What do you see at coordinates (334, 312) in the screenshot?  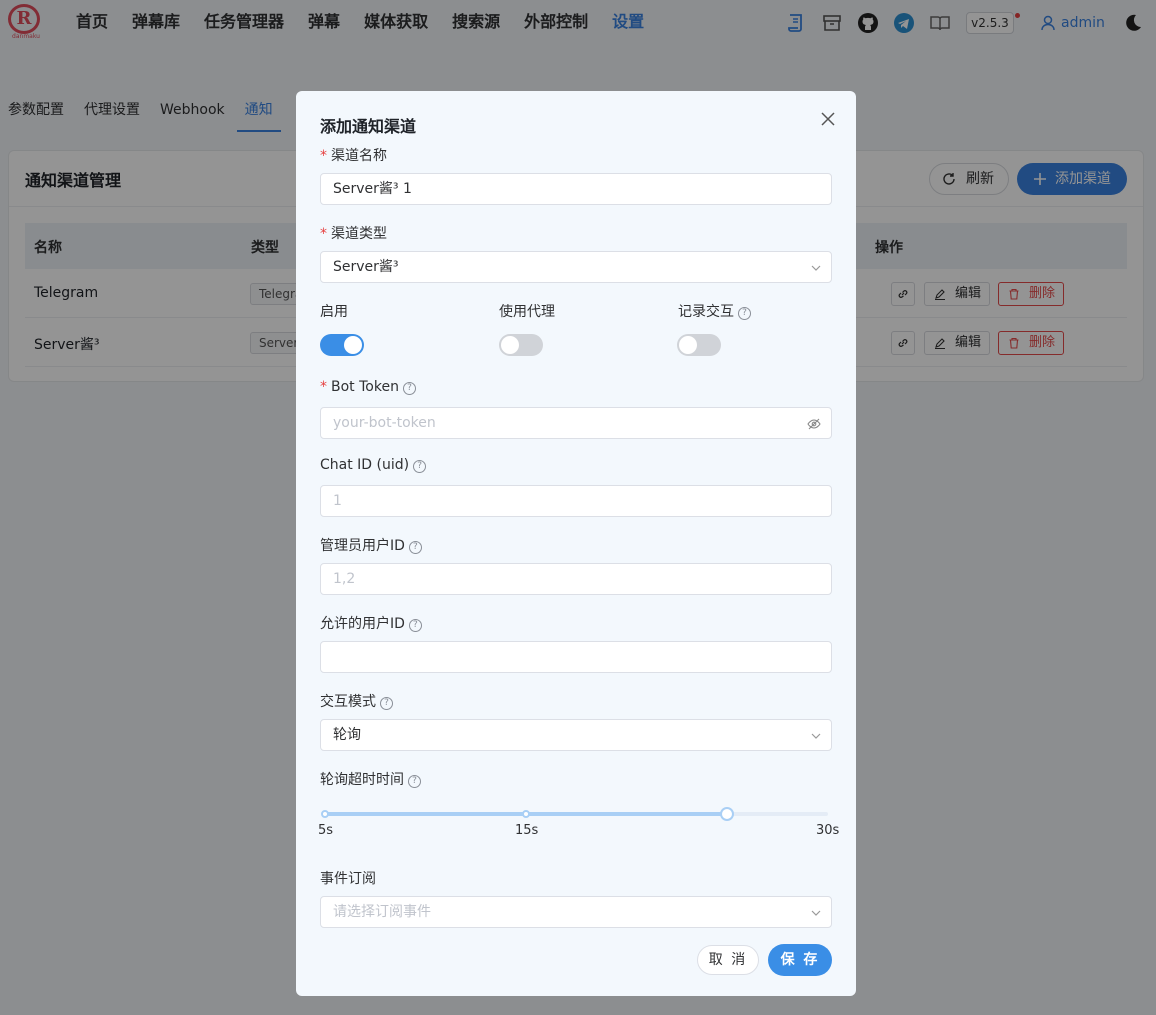 I see `enable-label: 启用` at bounding box center [334, 312].